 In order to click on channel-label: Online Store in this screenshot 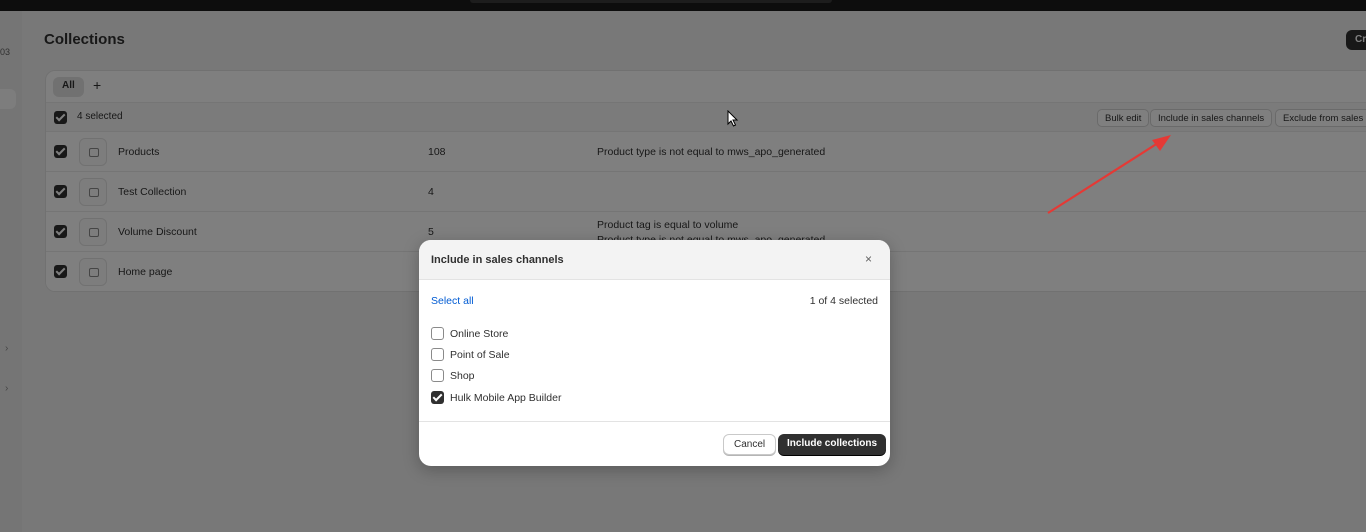, I will do `click(479, 334)`.